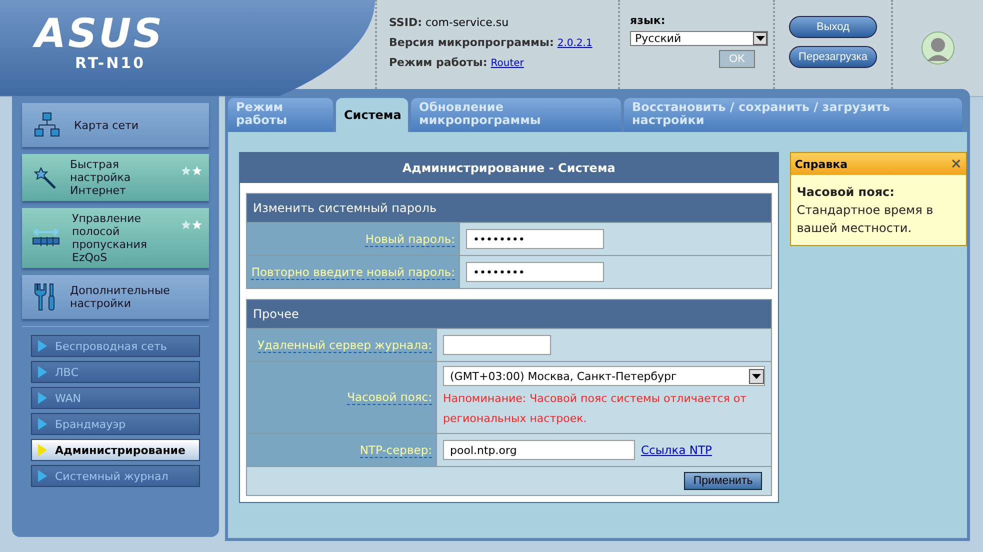 Image resolution: width=983 pixels, height=552 pixels. Describe the element at coordinates (396, 450) in the screenshot. I see `field-label: NTP-сервер:` at that location.